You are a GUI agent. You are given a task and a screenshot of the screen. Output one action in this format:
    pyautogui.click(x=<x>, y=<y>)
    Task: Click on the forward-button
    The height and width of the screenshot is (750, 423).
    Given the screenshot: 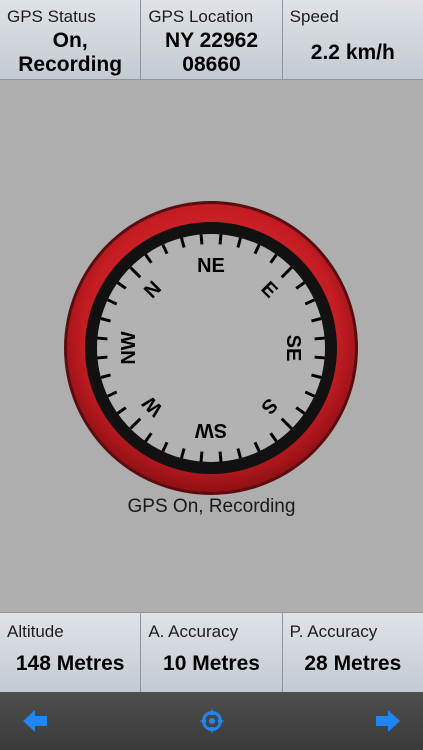 What is the action you would take?
    pyautogui.click(x=388, y=721)
    